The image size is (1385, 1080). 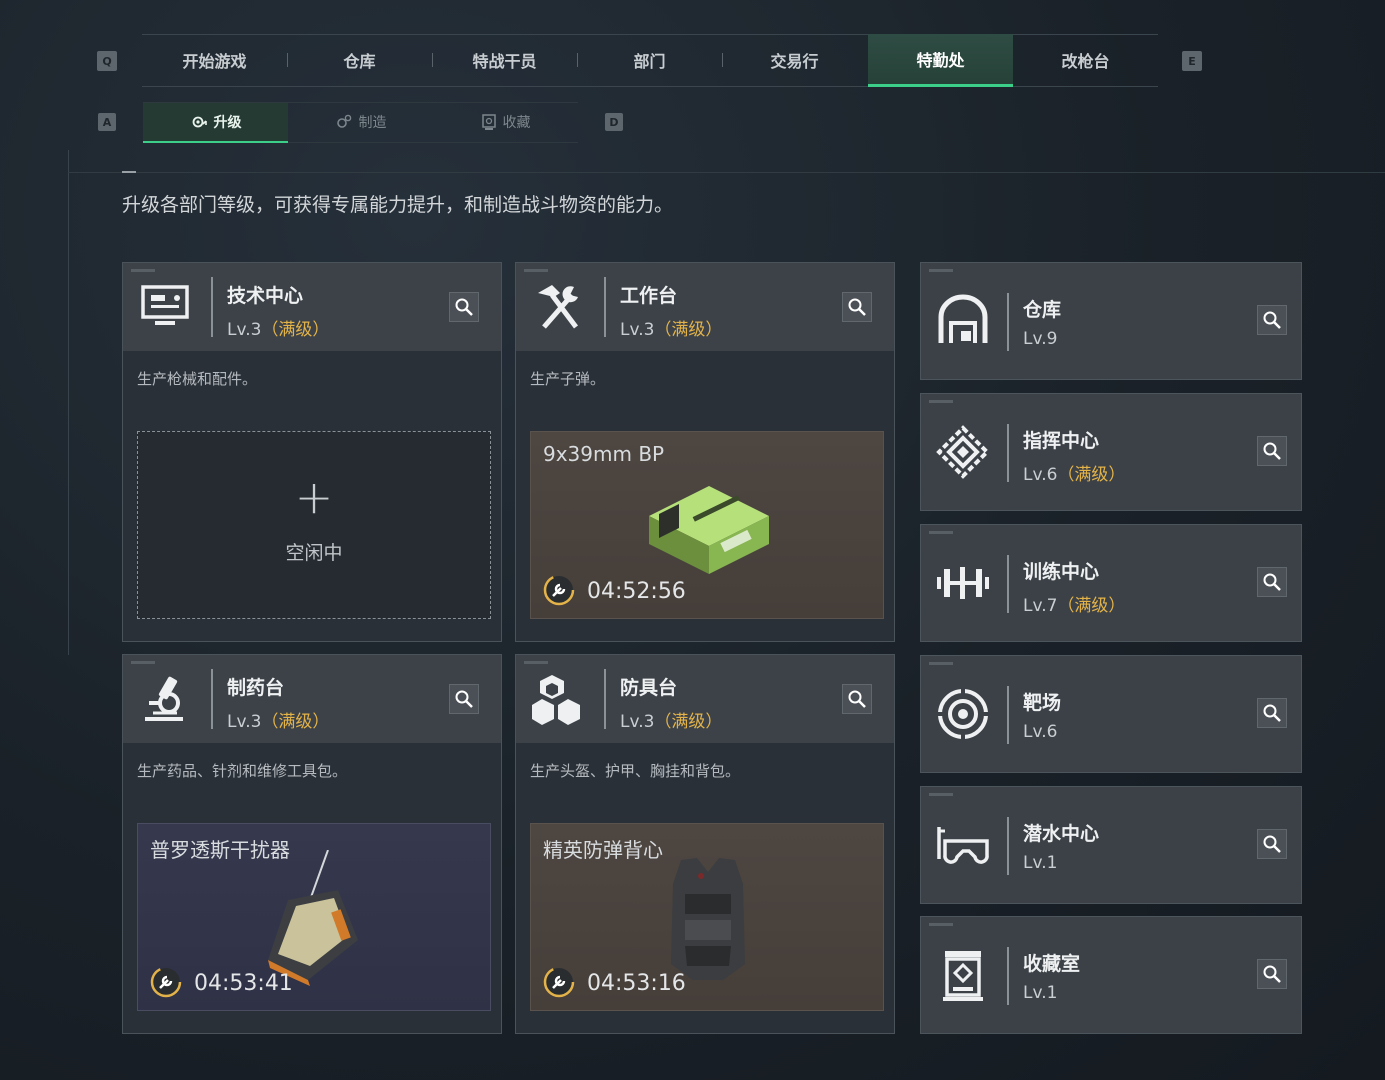 What do you see at coordinates (794, 60) in the screenshot?
I see `tab-market: 交易行` at bounding box center [794, 60].